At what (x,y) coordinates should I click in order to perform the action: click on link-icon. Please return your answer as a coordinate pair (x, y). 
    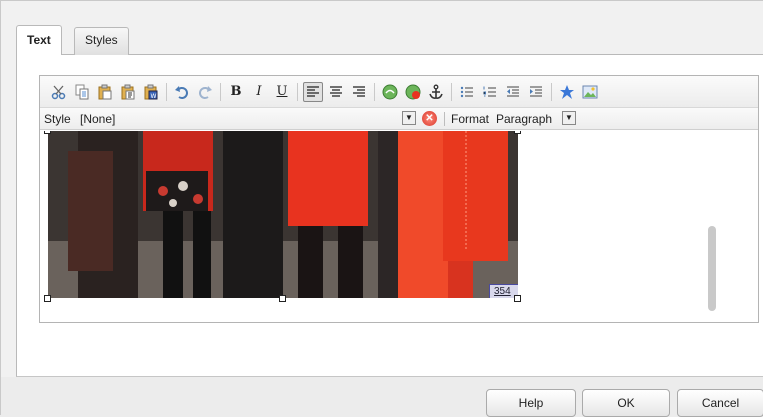
    Looking at the image, I should click on (390, 92).